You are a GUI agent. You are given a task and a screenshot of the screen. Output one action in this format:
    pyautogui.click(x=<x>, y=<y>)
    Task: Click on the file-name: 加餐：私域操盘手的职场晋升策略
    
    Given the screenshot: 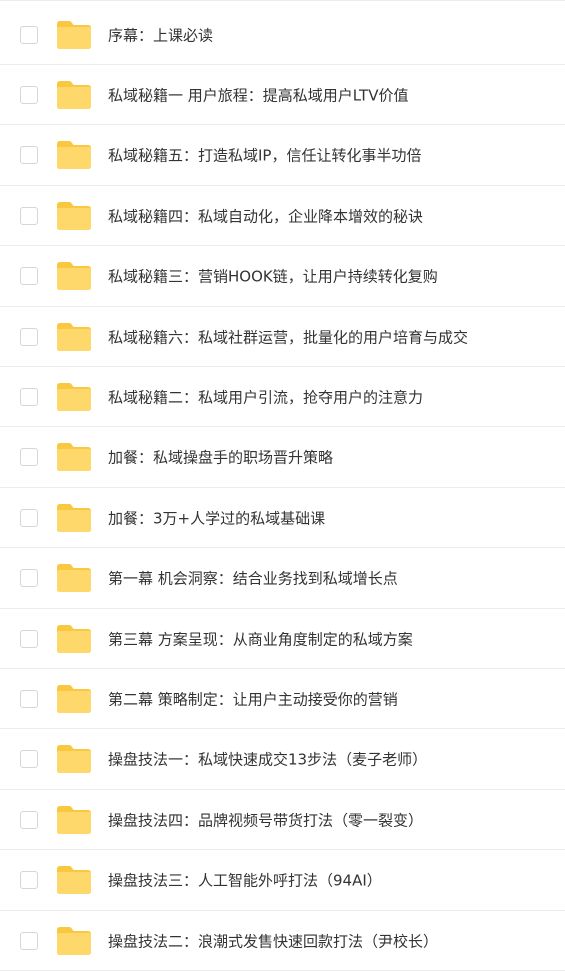 What is the action you would take?
    pyautogui.click(x=220, y=457)
    